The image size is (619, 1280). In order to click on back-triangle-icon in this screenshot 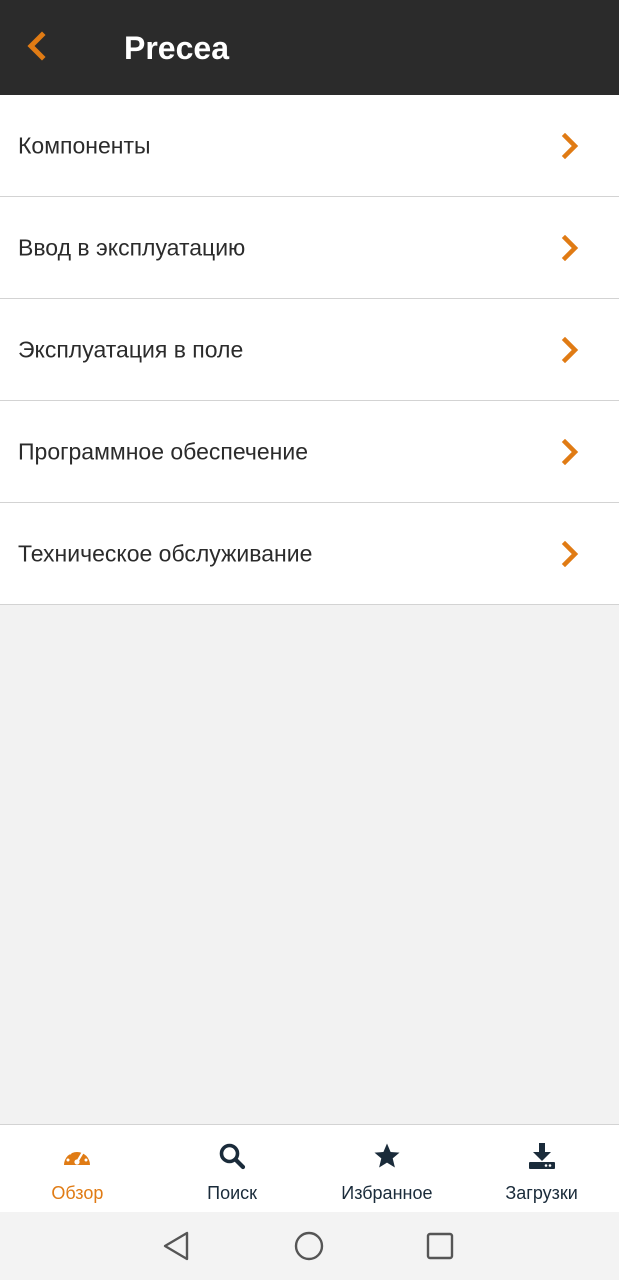, I will do `click(176, 1246)`.